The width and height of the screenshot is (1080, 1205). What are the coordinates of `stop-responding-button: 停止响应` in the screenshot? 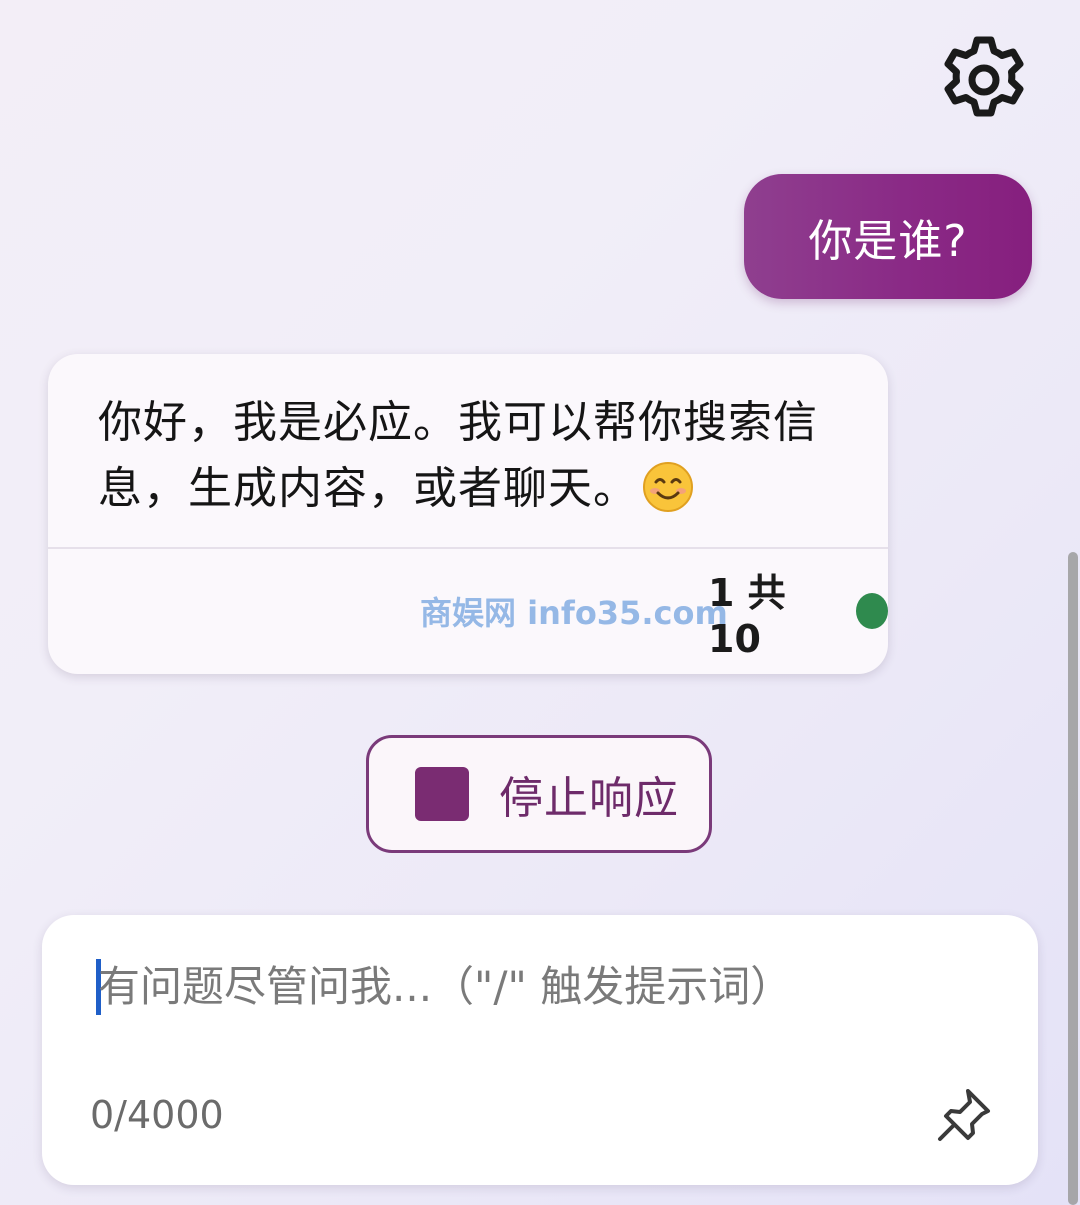 It's located at (539, 794).